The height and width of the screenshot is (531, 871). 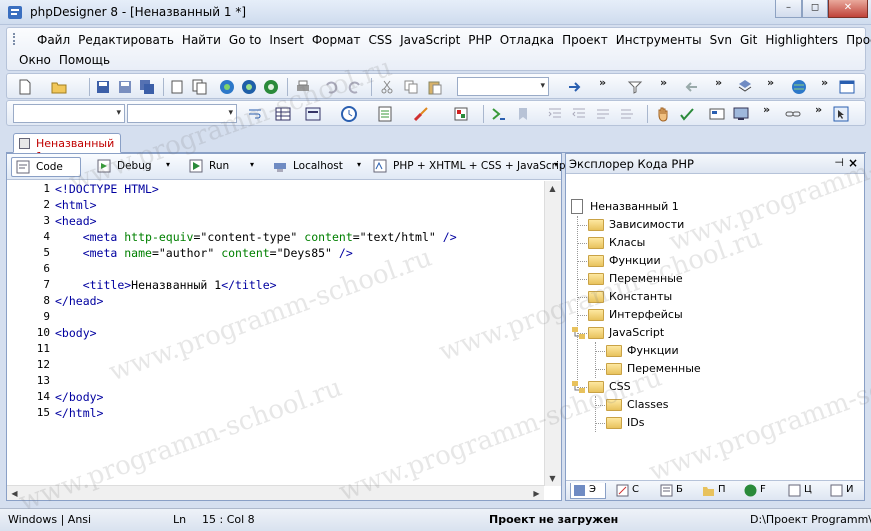 I want to click on comment-icon, so click(x=603, y=114).